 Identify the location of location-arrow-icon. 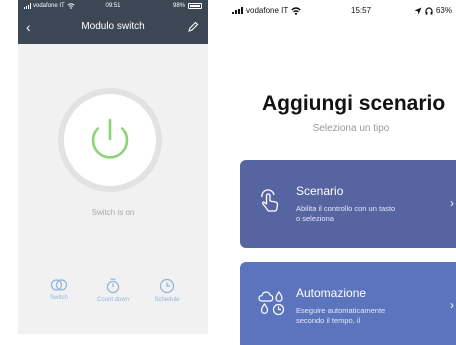
(418, 10).